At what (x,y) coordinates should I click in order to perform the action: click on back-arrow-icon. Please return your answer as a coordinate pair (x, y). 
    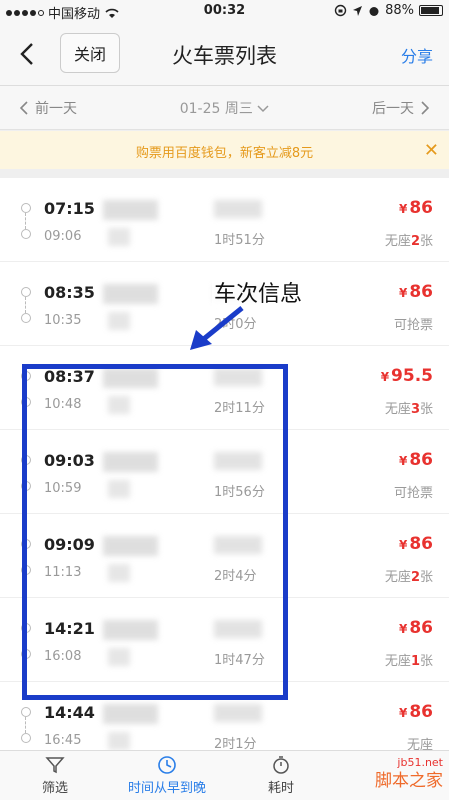
    Looking at the image, I should click on (28, 54).